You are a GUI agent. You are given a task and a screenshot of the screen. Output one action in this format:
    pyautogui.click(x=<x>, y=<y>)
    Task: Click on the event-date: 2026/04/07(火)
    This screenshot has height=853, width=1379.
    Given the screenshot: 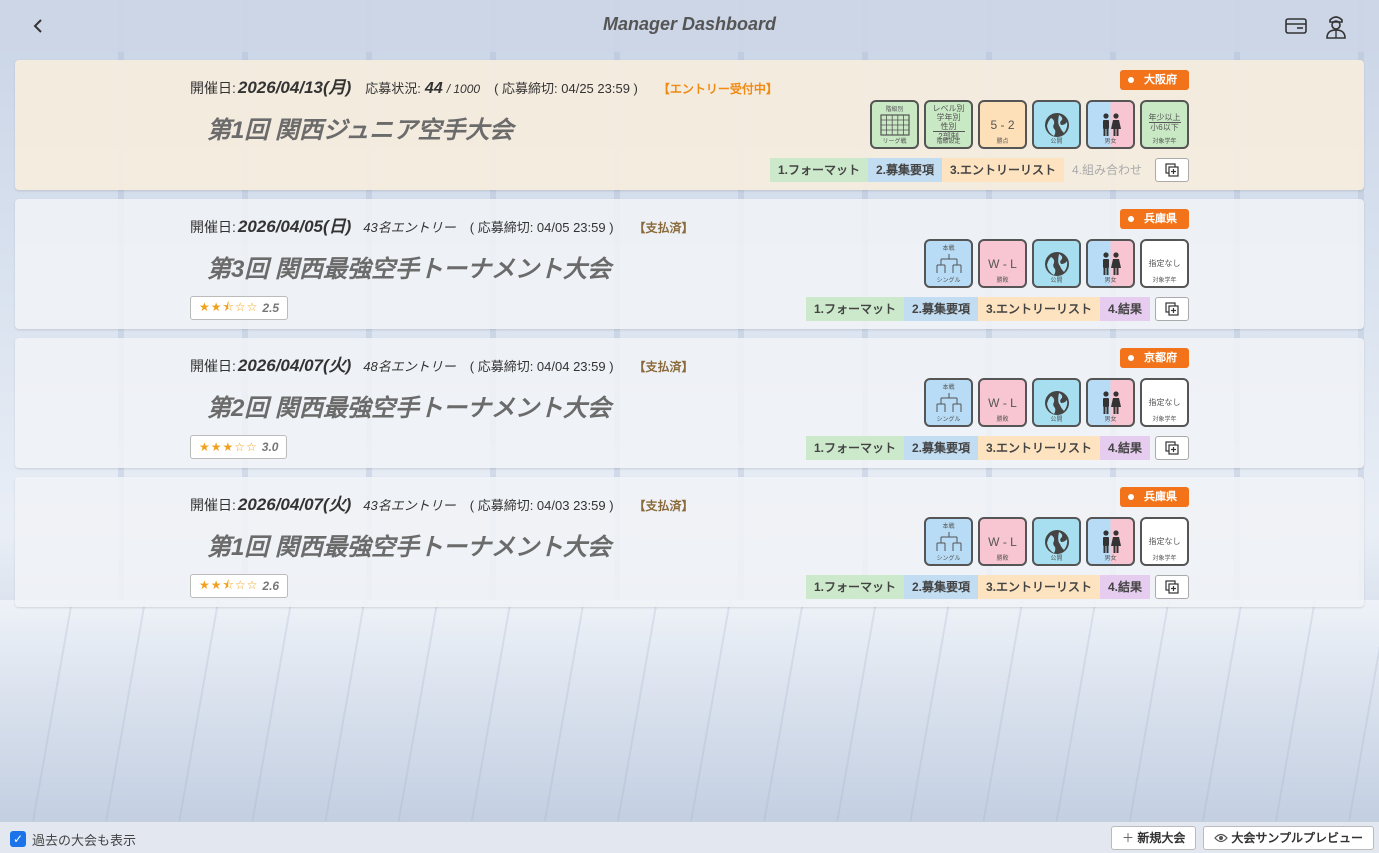 What is the action you would take?
    pyautogui.click(x=294, y=365)
    